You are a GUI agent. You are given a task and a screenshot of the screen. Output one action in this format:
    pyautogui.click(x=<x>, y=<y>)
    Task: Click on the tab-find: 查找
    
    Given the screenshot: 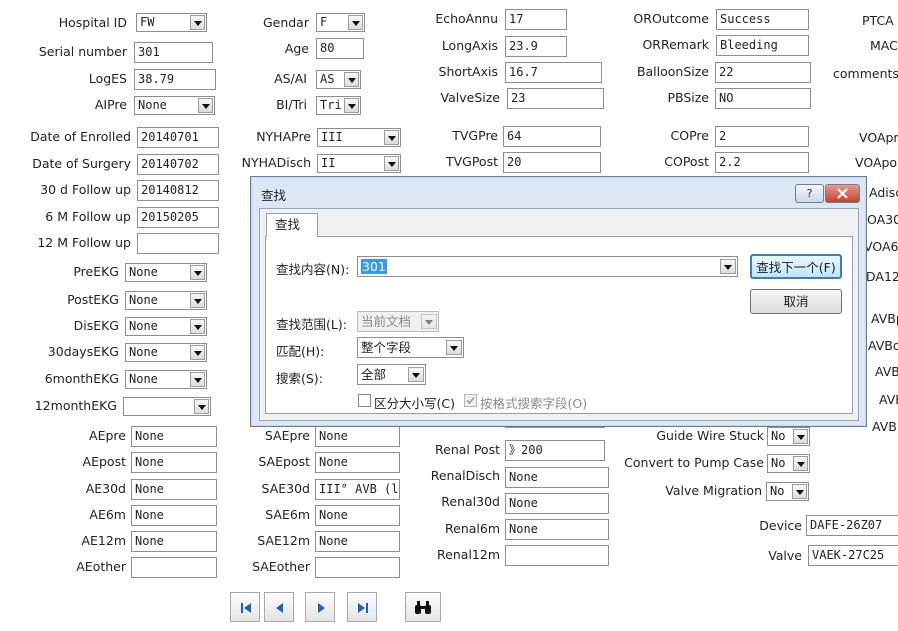 What is the action you would take?
    pyautogui.click(x=292, y=225)
    